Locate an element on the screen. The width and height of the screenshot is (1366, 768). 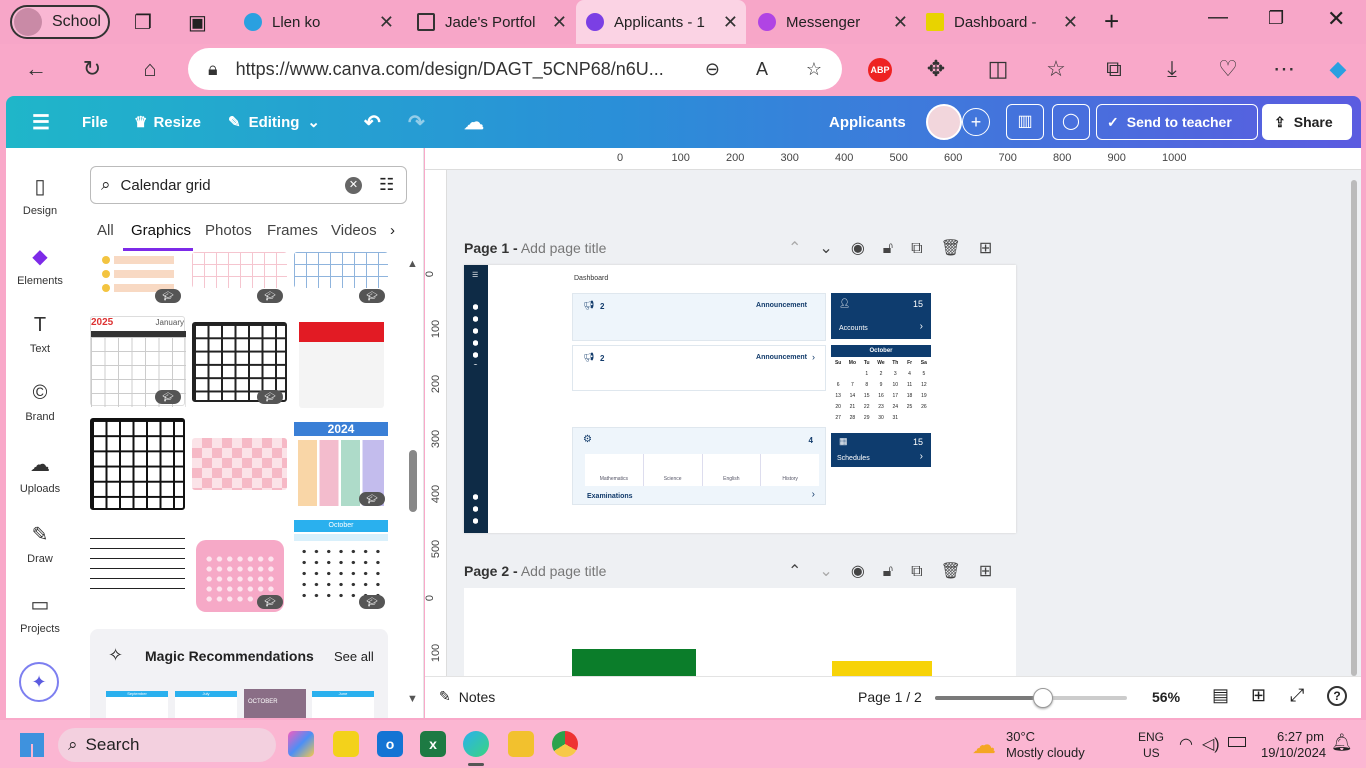
pages-view-icon: ⊞ is located at coordinates (1258, 695).